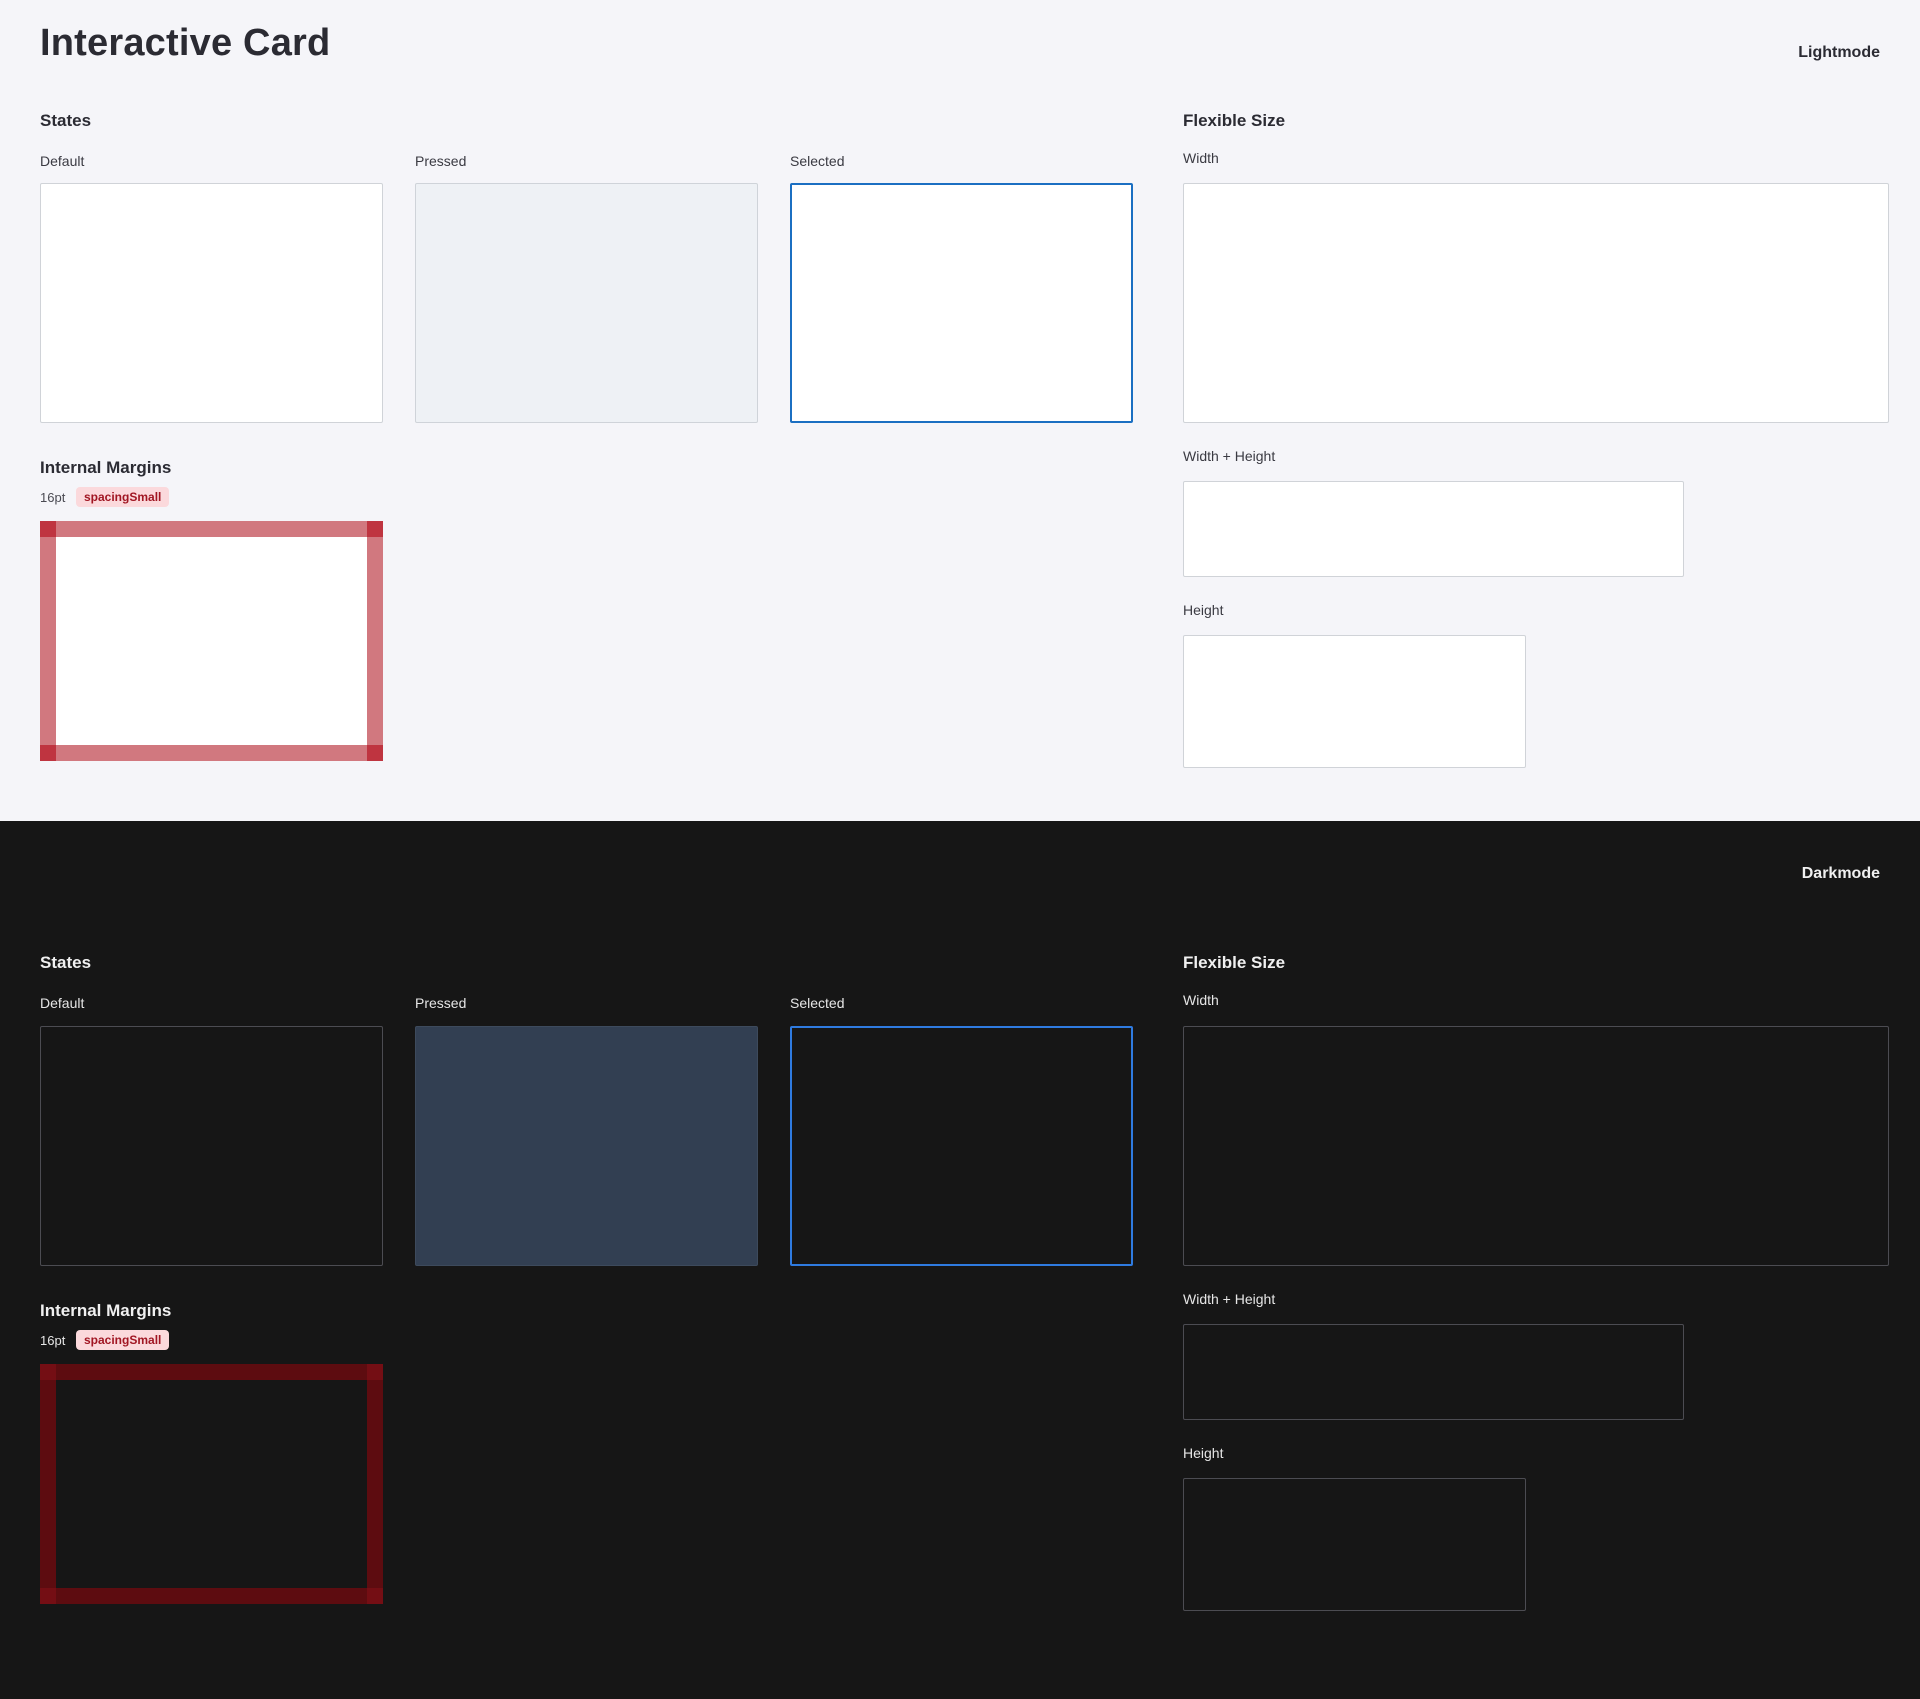 The height and width of the screenshot is (1699, 1920). What do you see at coordinates (1840, 873) in the screenshot?
I see `darkmode-label: Darkmode` at bounding box center [1840, 873].